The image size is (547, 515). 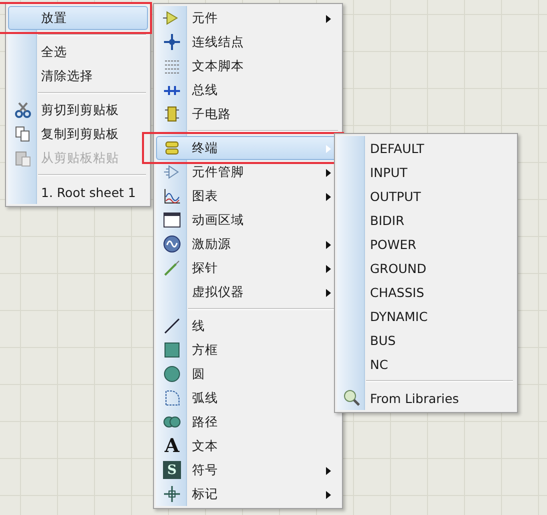 What do you see at coordinates (78, 110) in the screenshot?
I see `menu-item: 剪切到剪贴板` at bounding box center [78, 110].